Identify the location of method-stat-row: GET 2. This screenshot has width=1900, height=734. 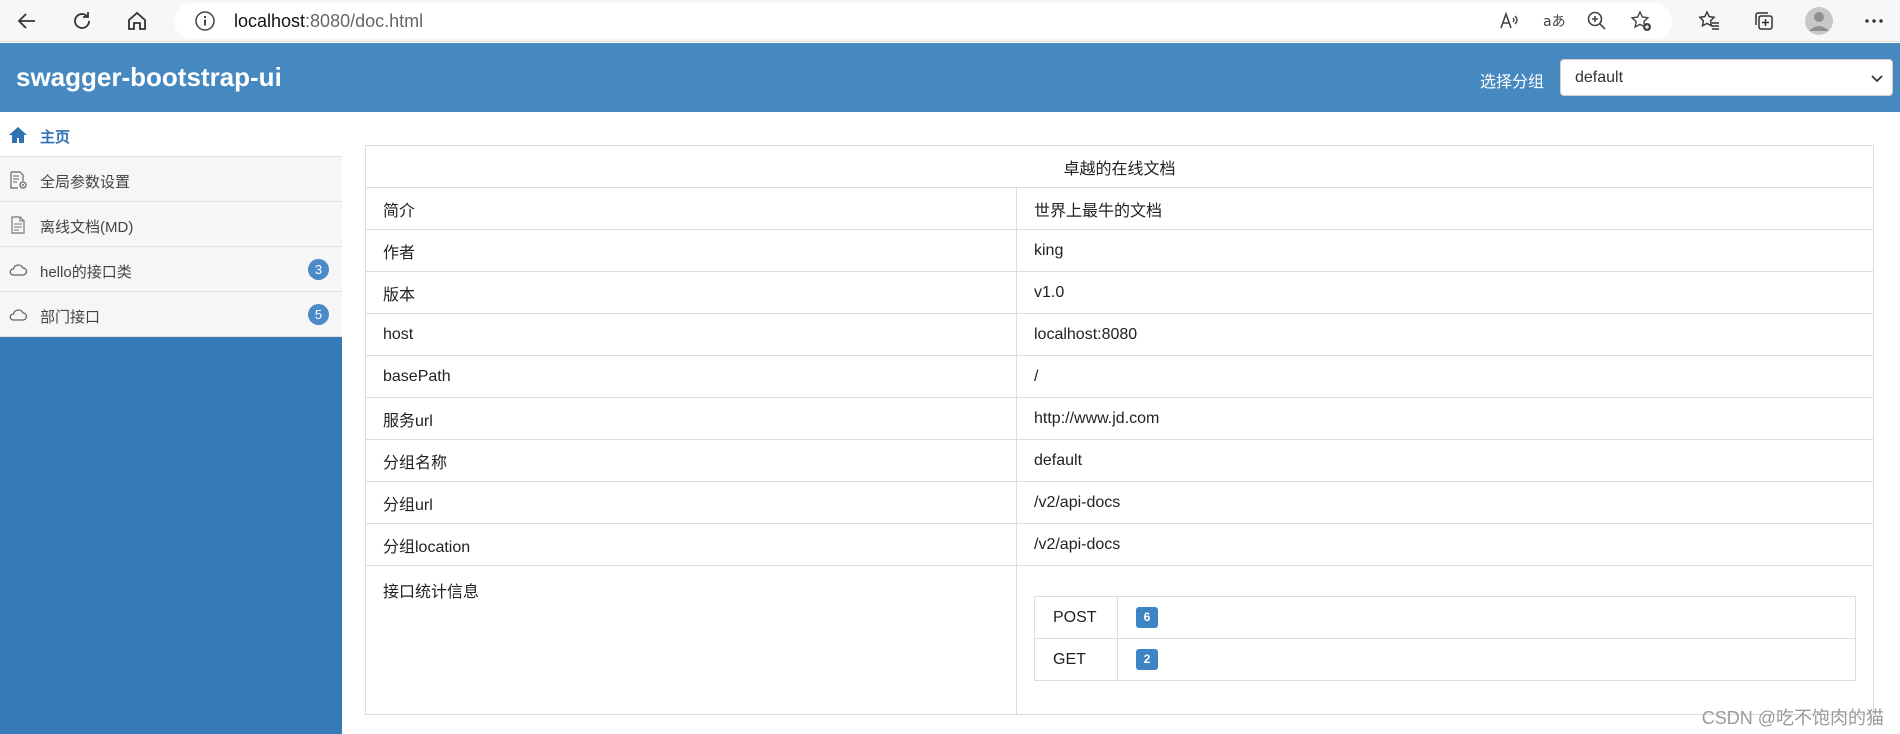
(1445, 659).